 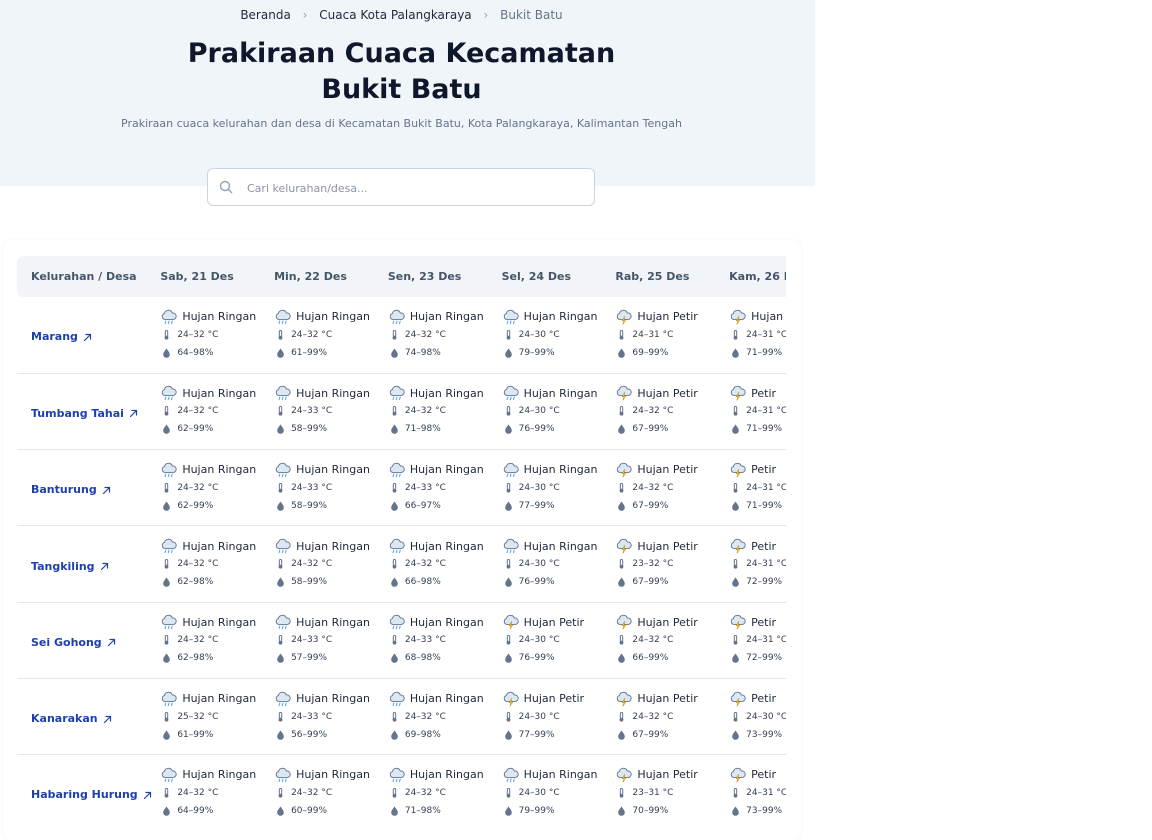 I want to click on forecast-cell: Petir 24–31 °C 73–99%, so click(x=749, y=789).